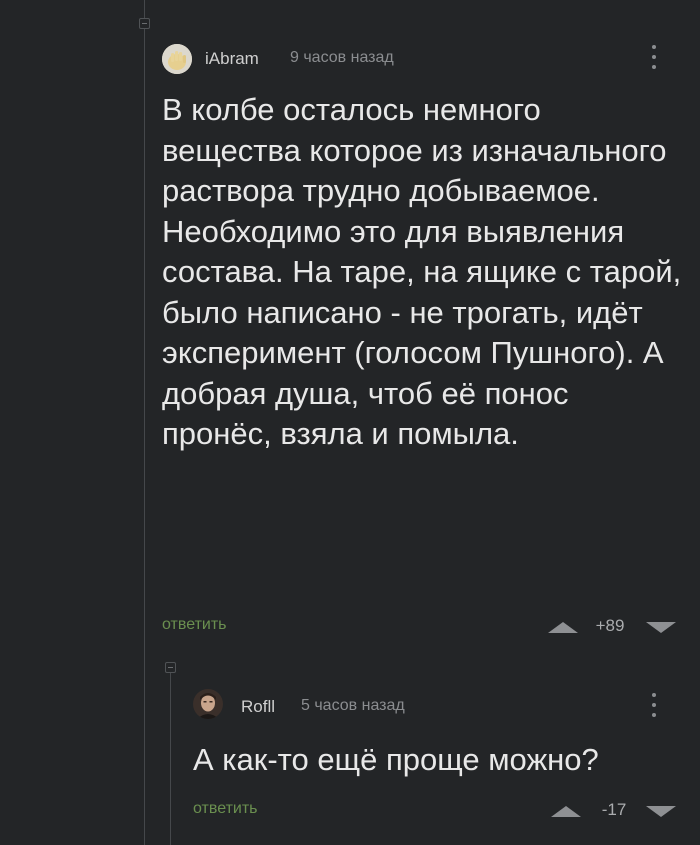 The width and height of the screenshot is (700, 845). Describe the element at coordinates (353, 705) in the screenshot. I see `comment-time: 5 часов назад` at that location.